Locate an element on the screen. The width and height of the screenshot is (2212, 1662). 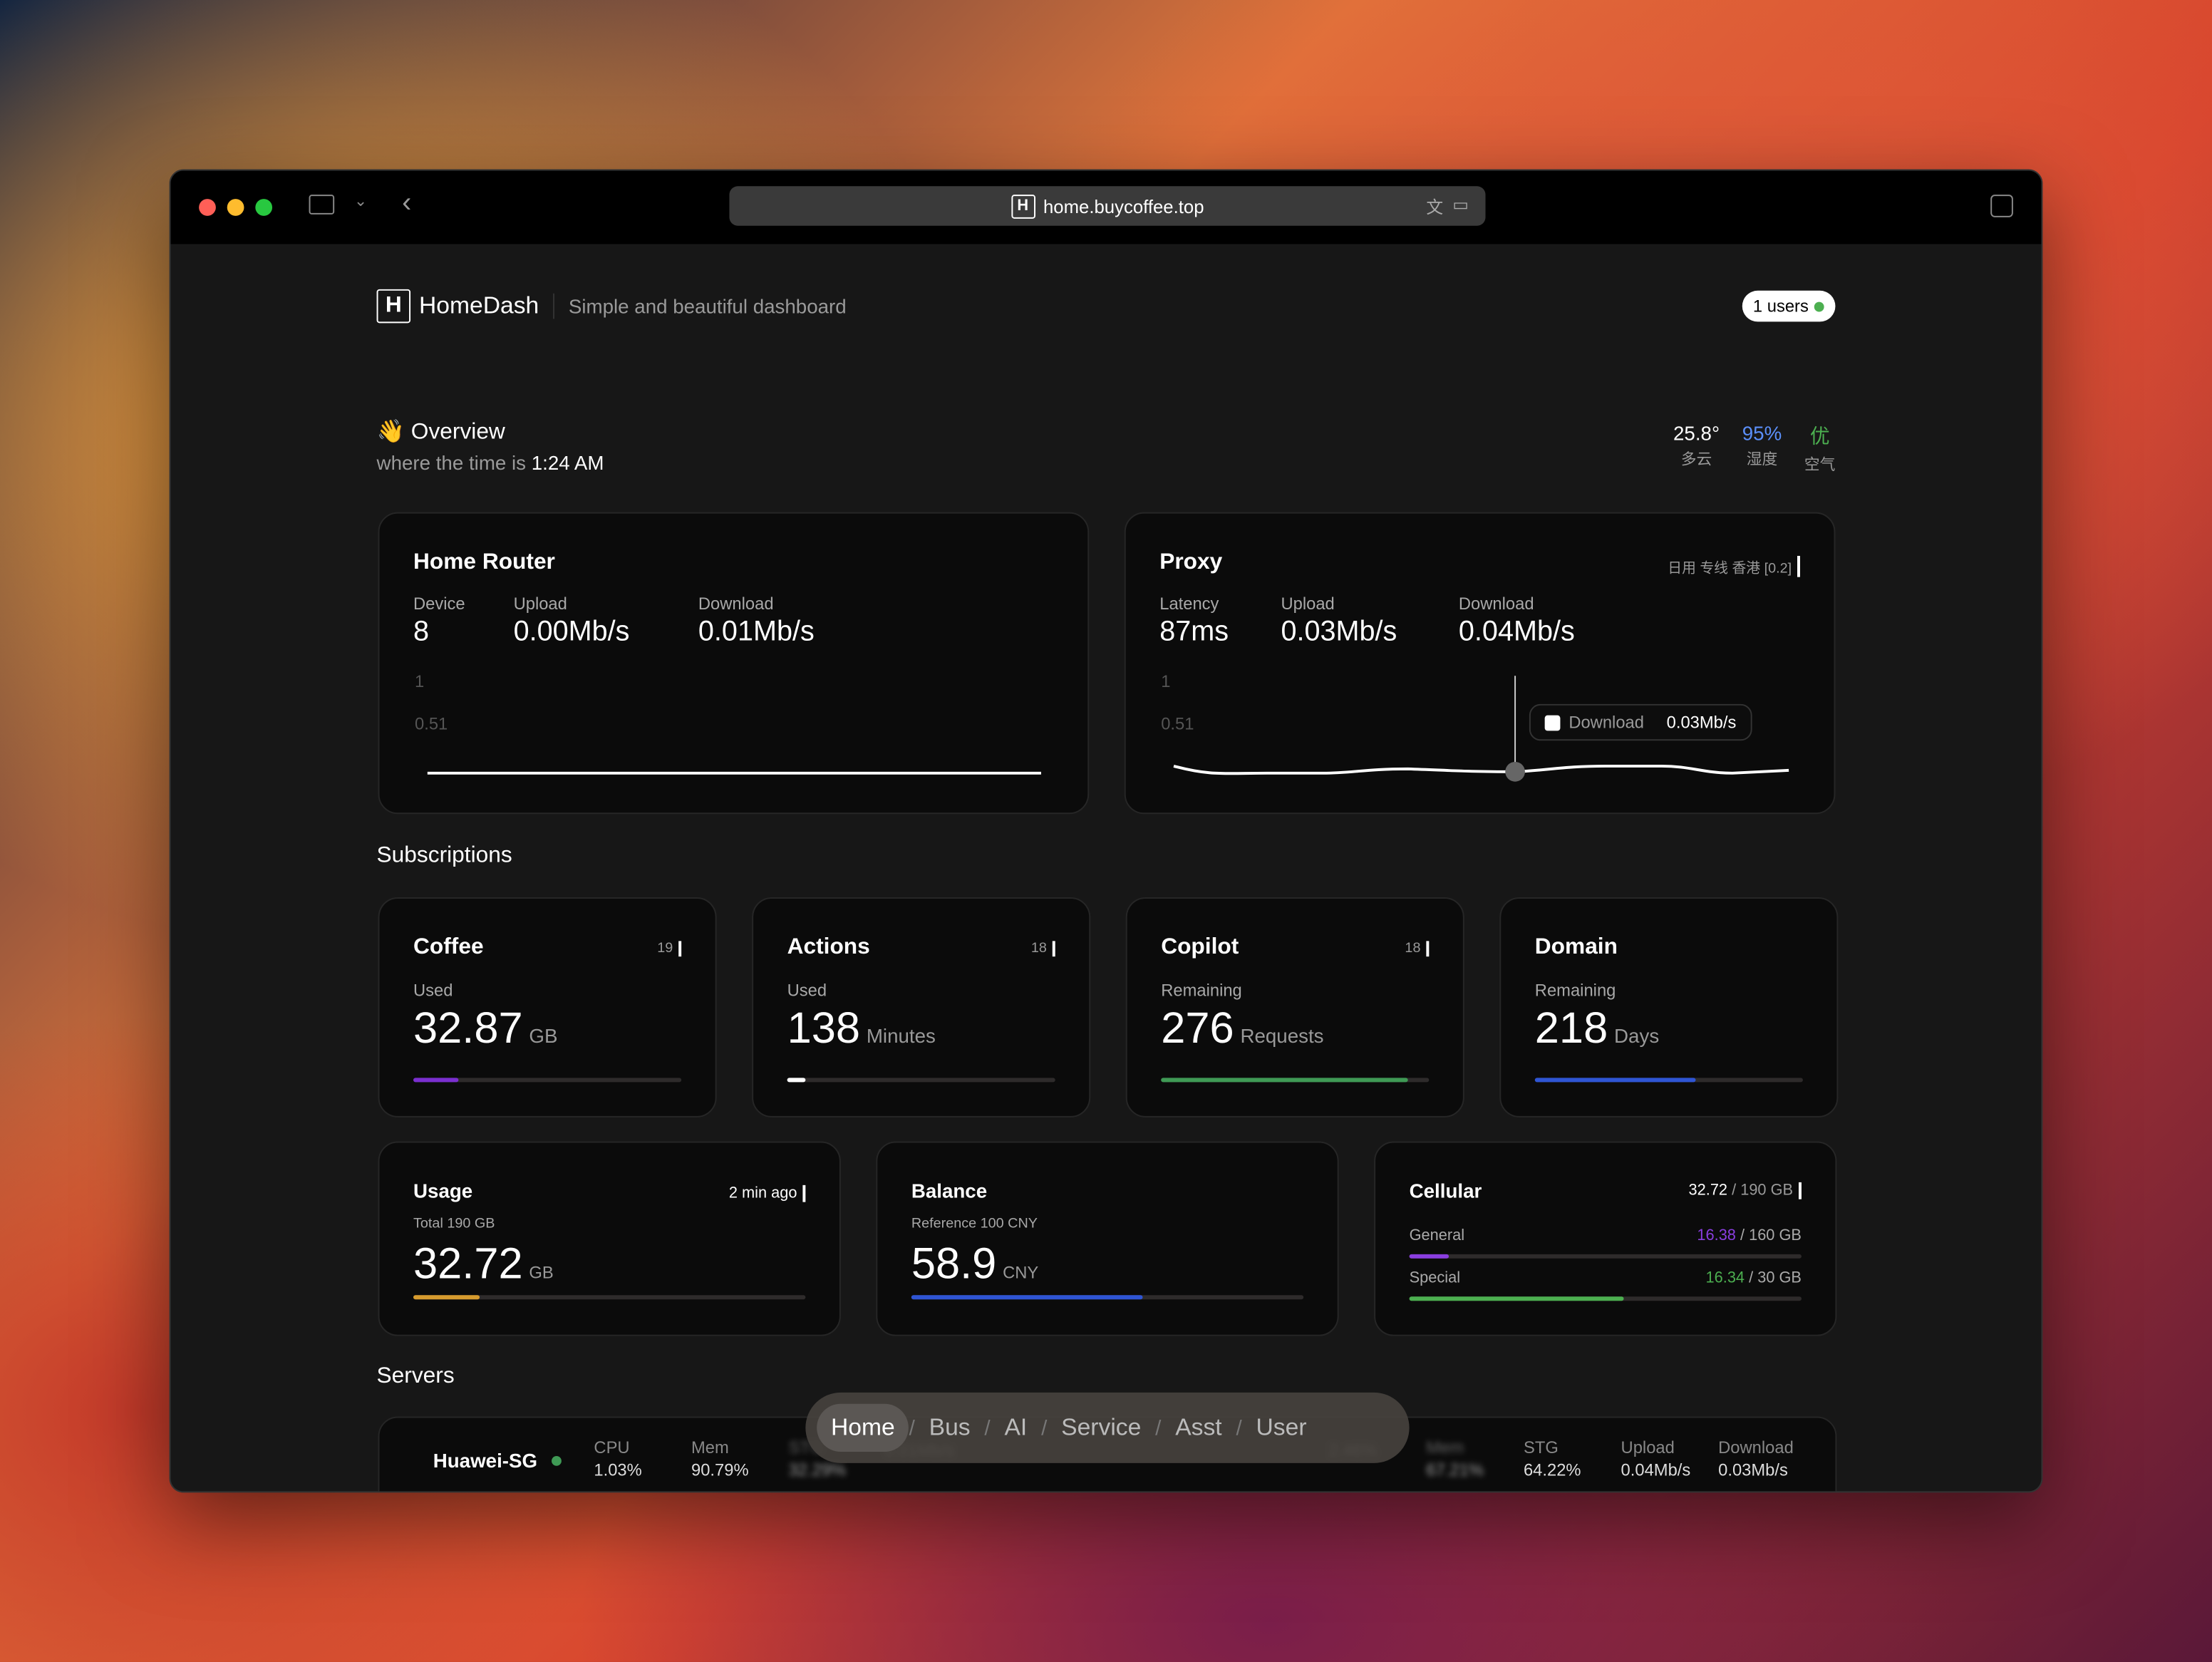
weather-item: 优空气 is located at coordinates (1820, 450).